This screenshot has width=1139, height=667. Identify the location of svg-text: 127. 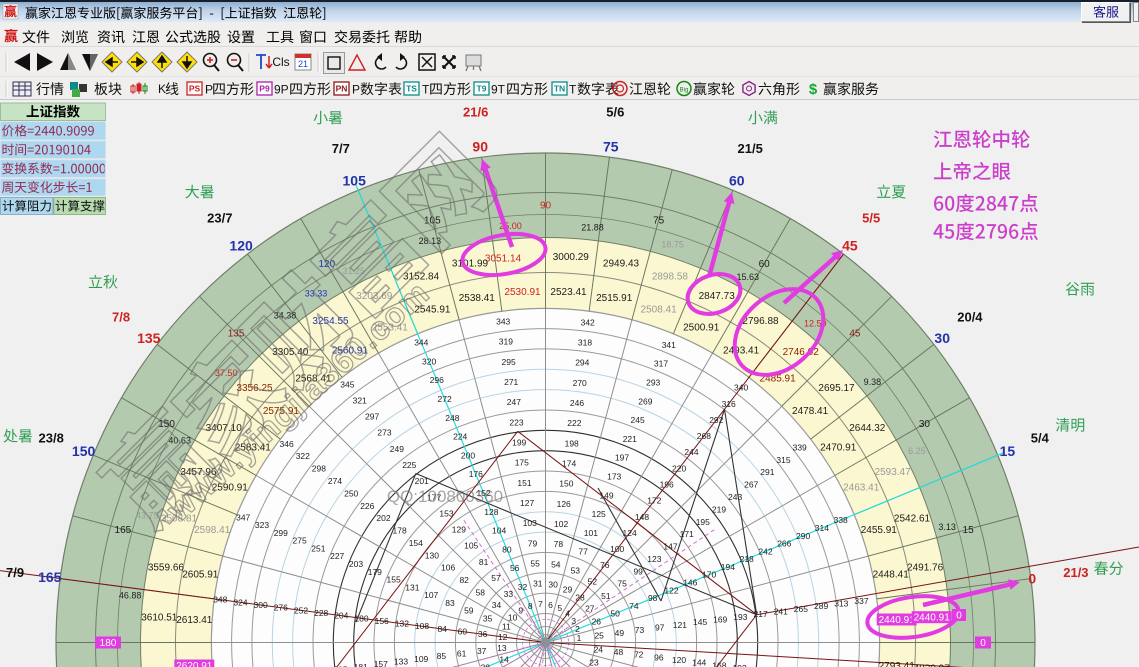
(527, 503).